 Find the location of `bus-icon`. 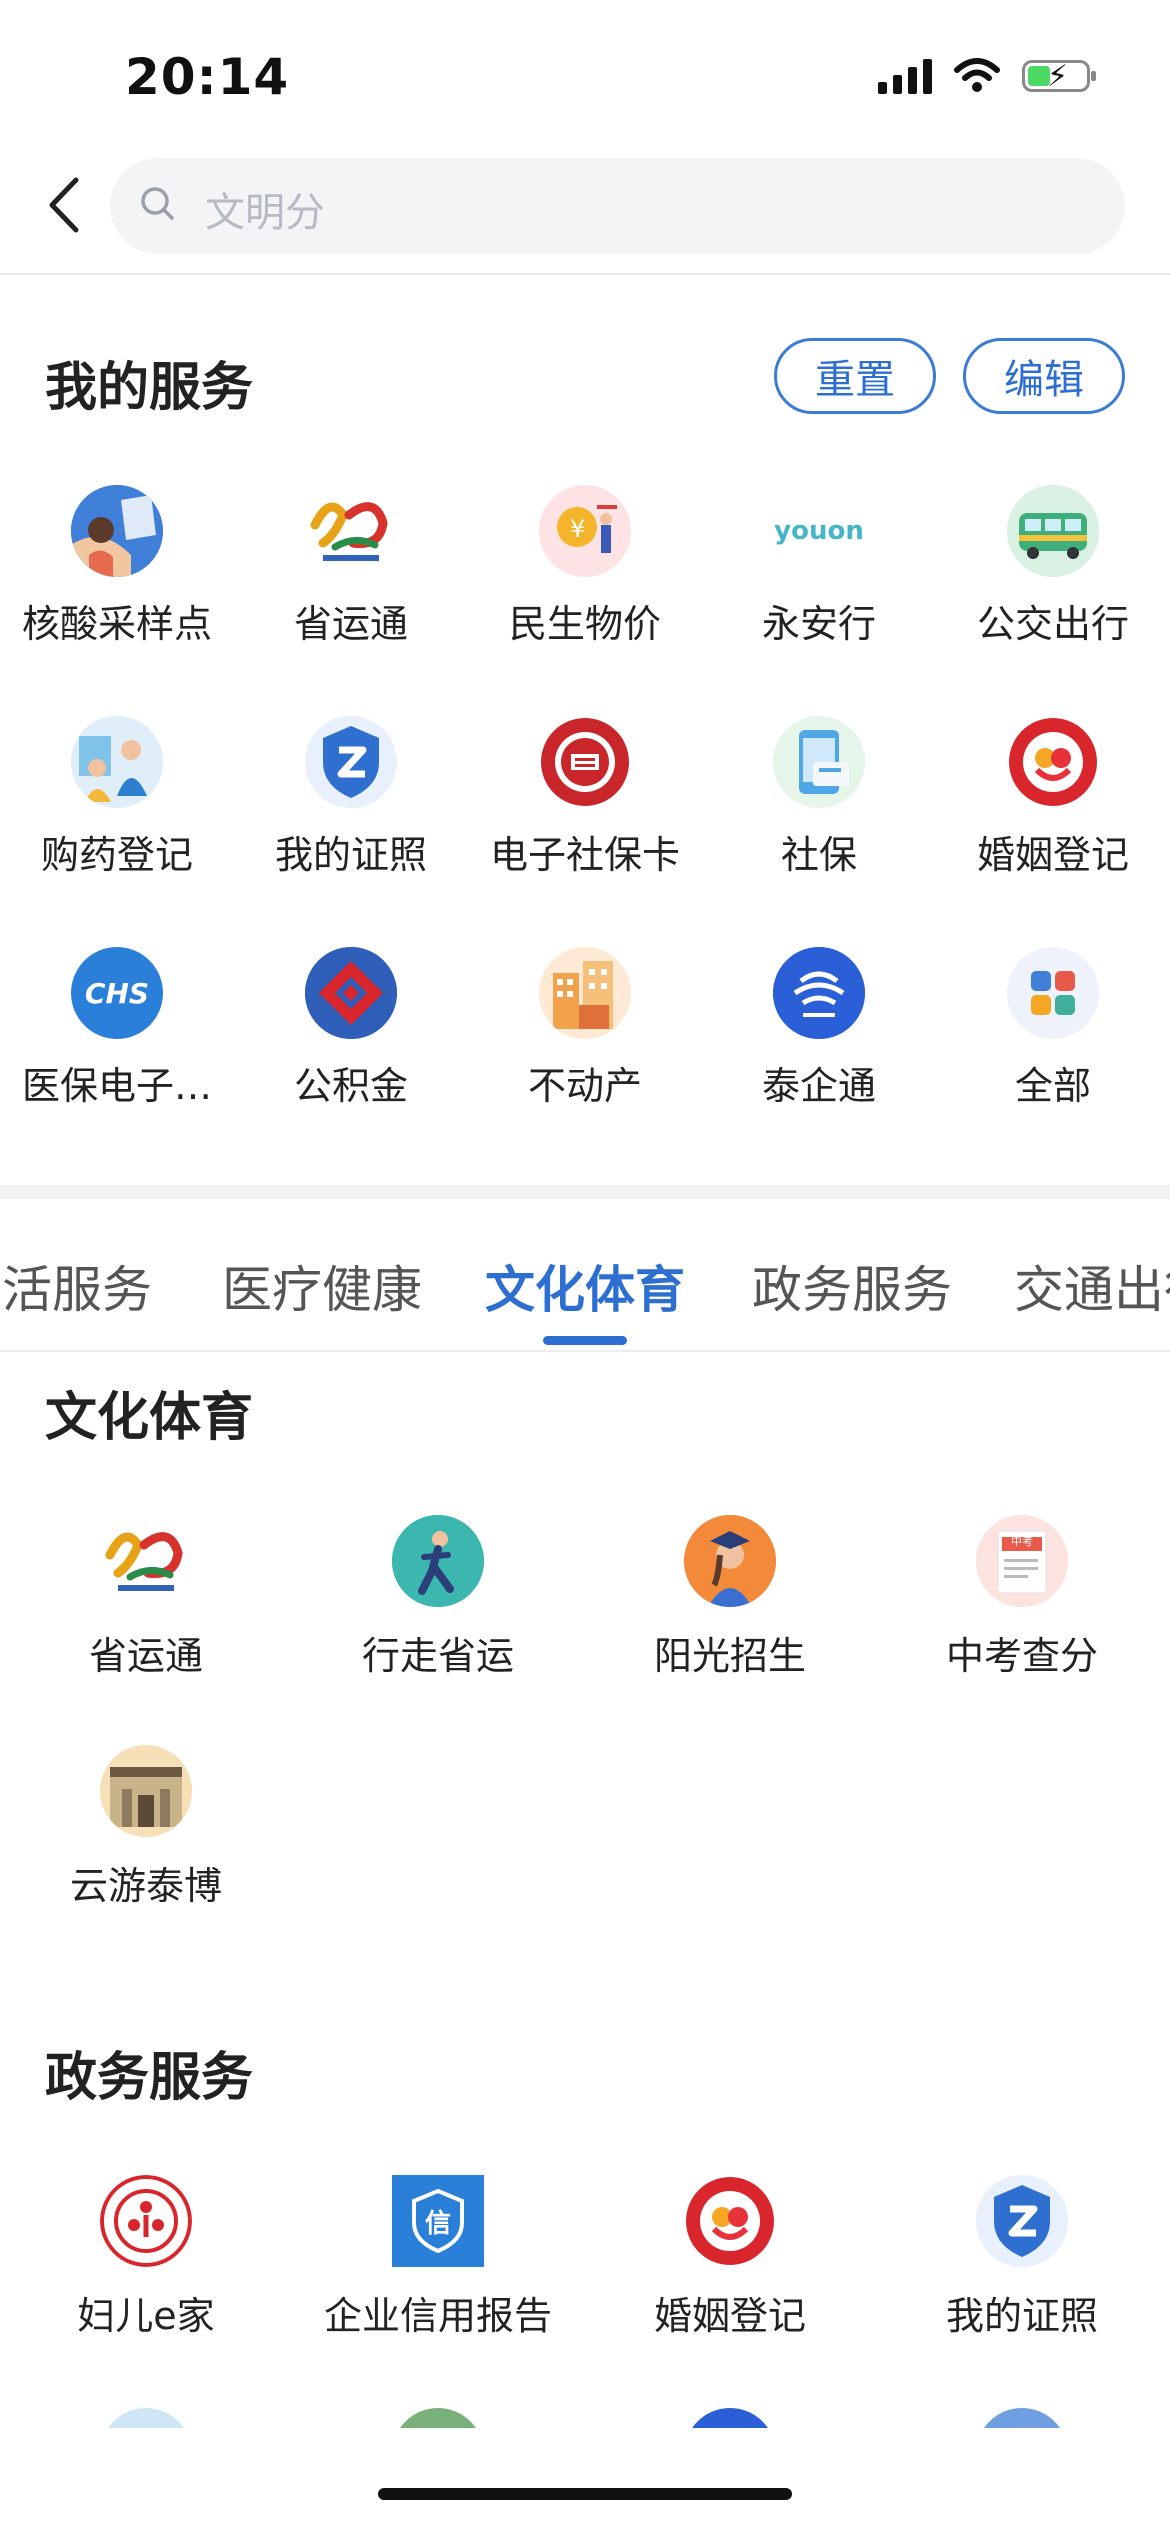

bus-icon is located at coordinates (1053, 531).